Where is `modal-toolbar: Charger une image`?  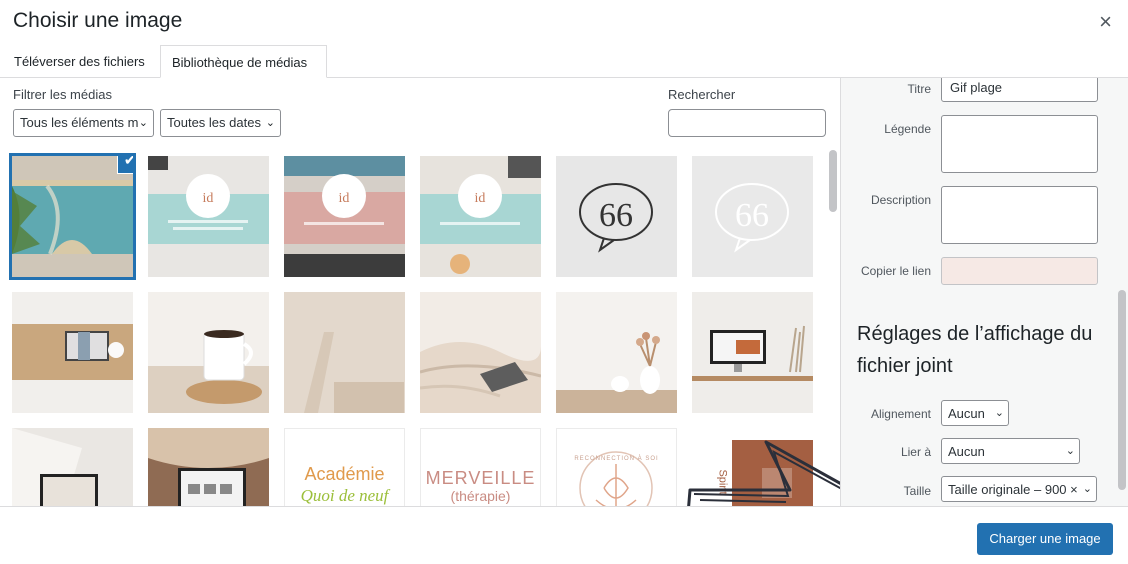
modal-toolbar: Charger une image is located at coordinates (564, 535).